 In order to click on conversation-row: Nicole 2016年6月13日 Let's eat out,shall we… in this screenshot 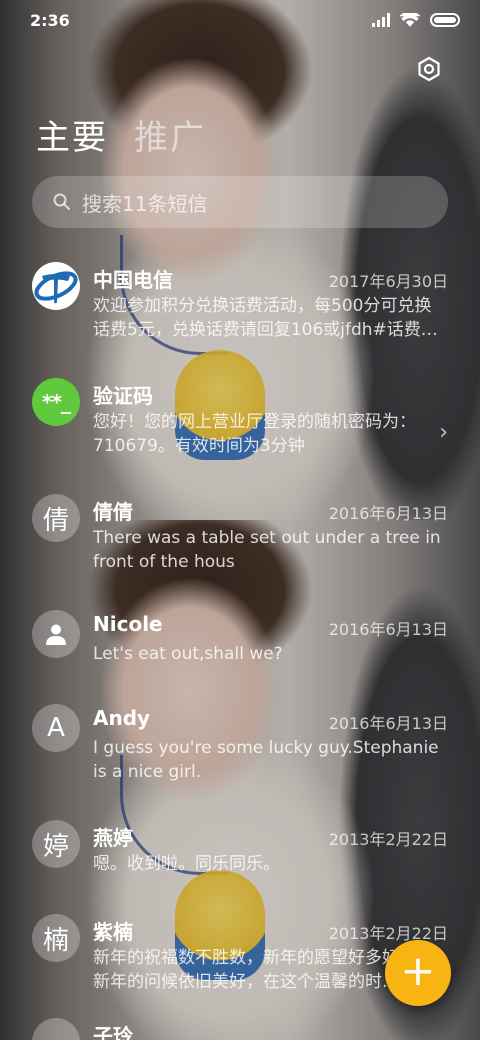, I will do `click(240, 647)`.